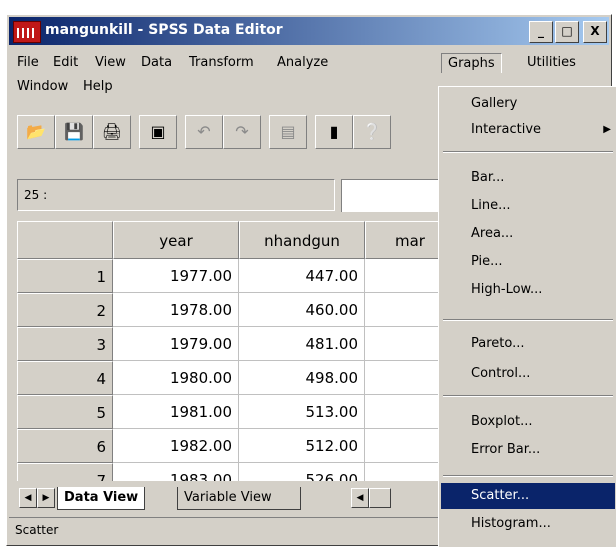  What do you see at coordinates (242, 132) in the screenshot?
I see `redo-icon: ↷` at bounding box center [242, 132].